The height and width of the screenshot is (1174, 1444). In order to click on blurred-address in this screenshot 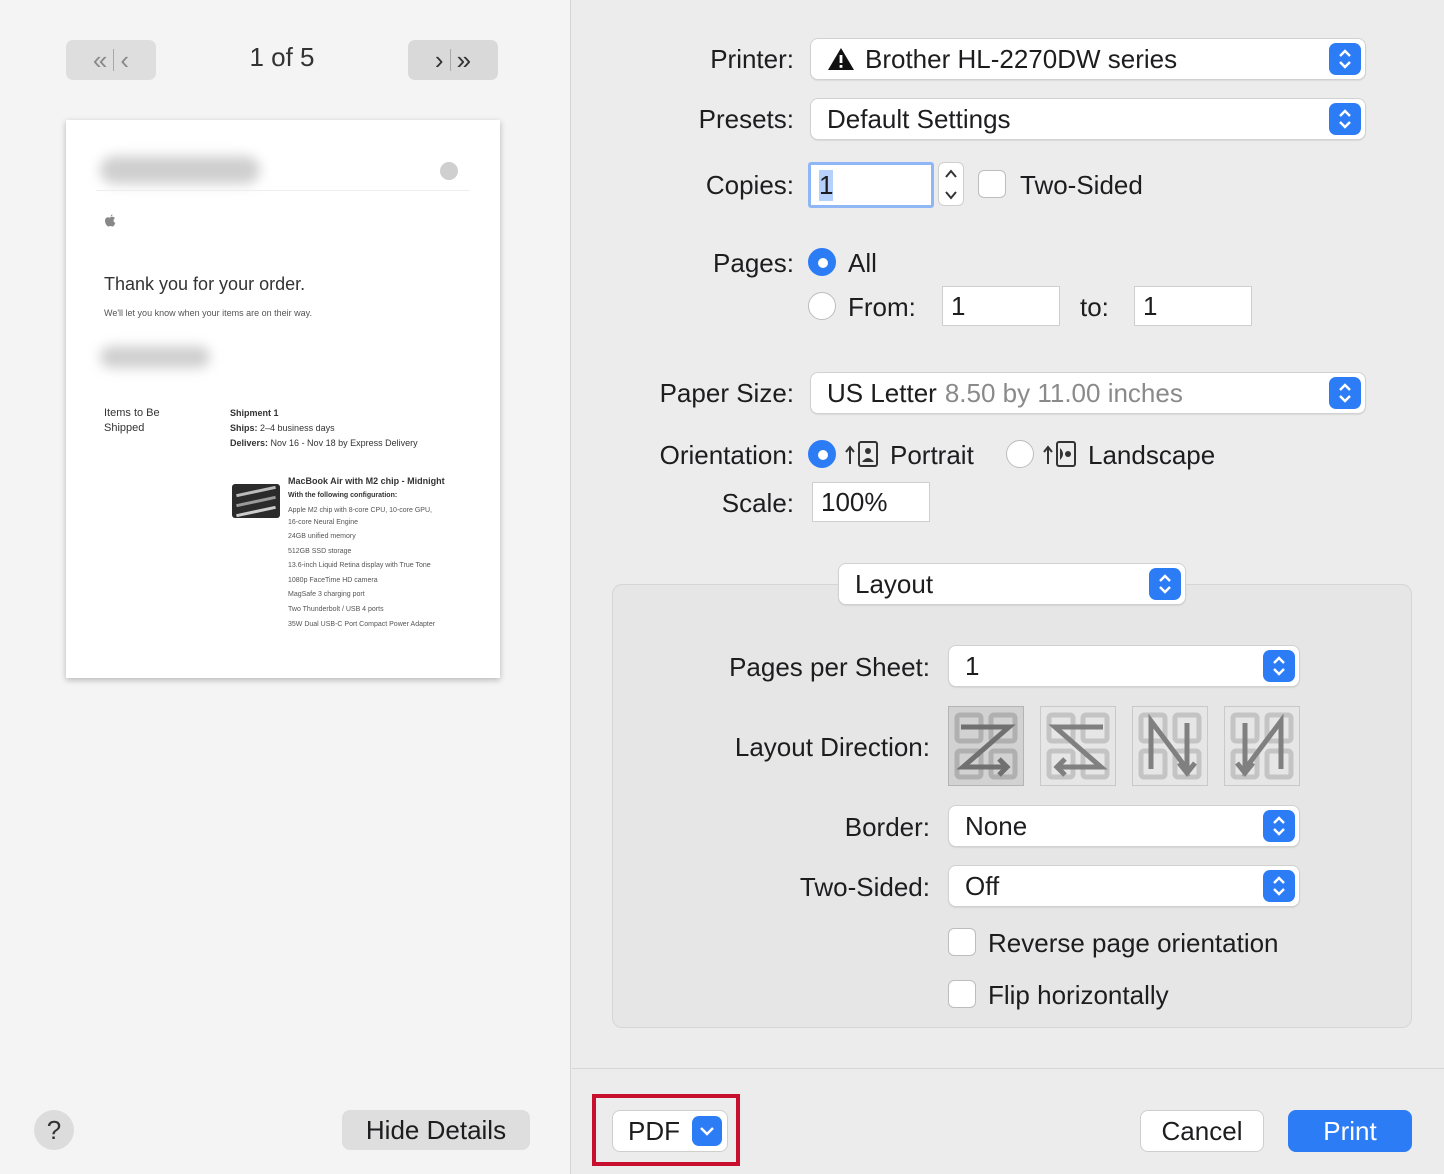, I will do `click(155, 357)`.